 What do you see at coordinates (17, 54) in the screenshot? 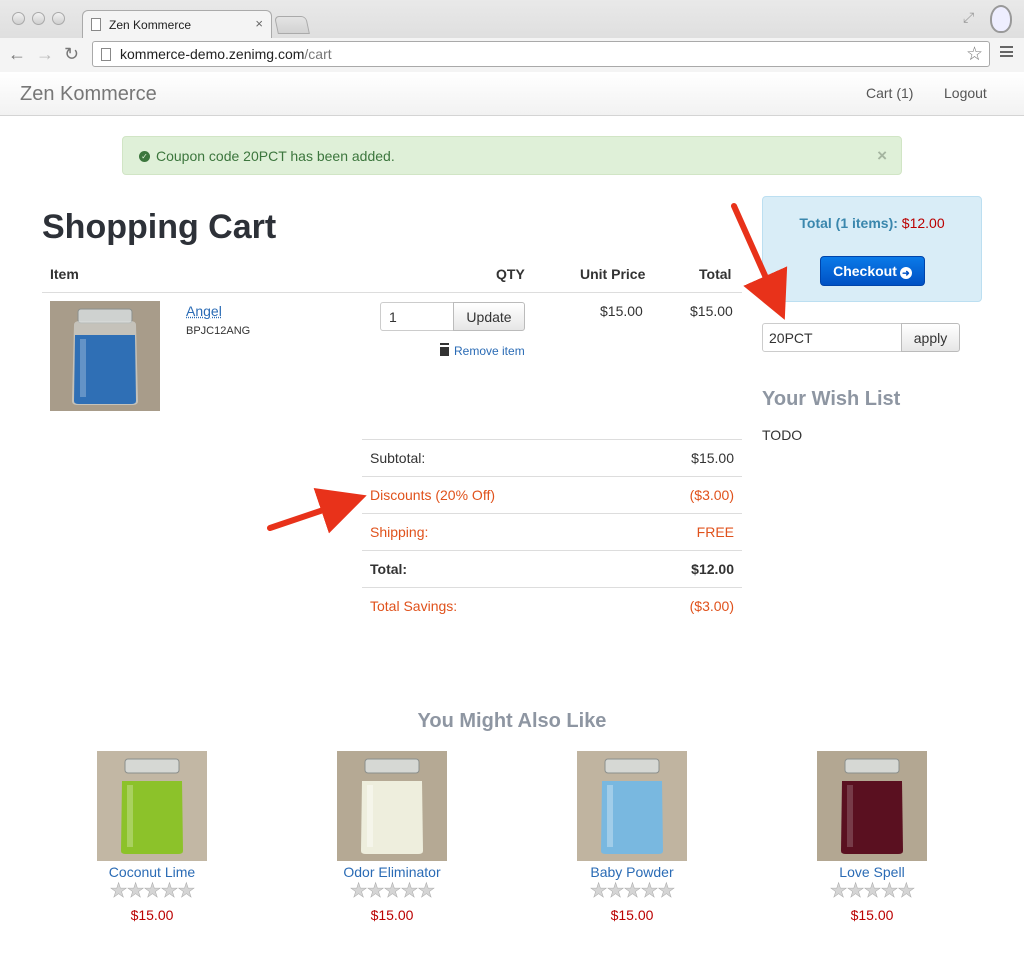
I see `back-icon: ←` at bounding box center [17, 54].